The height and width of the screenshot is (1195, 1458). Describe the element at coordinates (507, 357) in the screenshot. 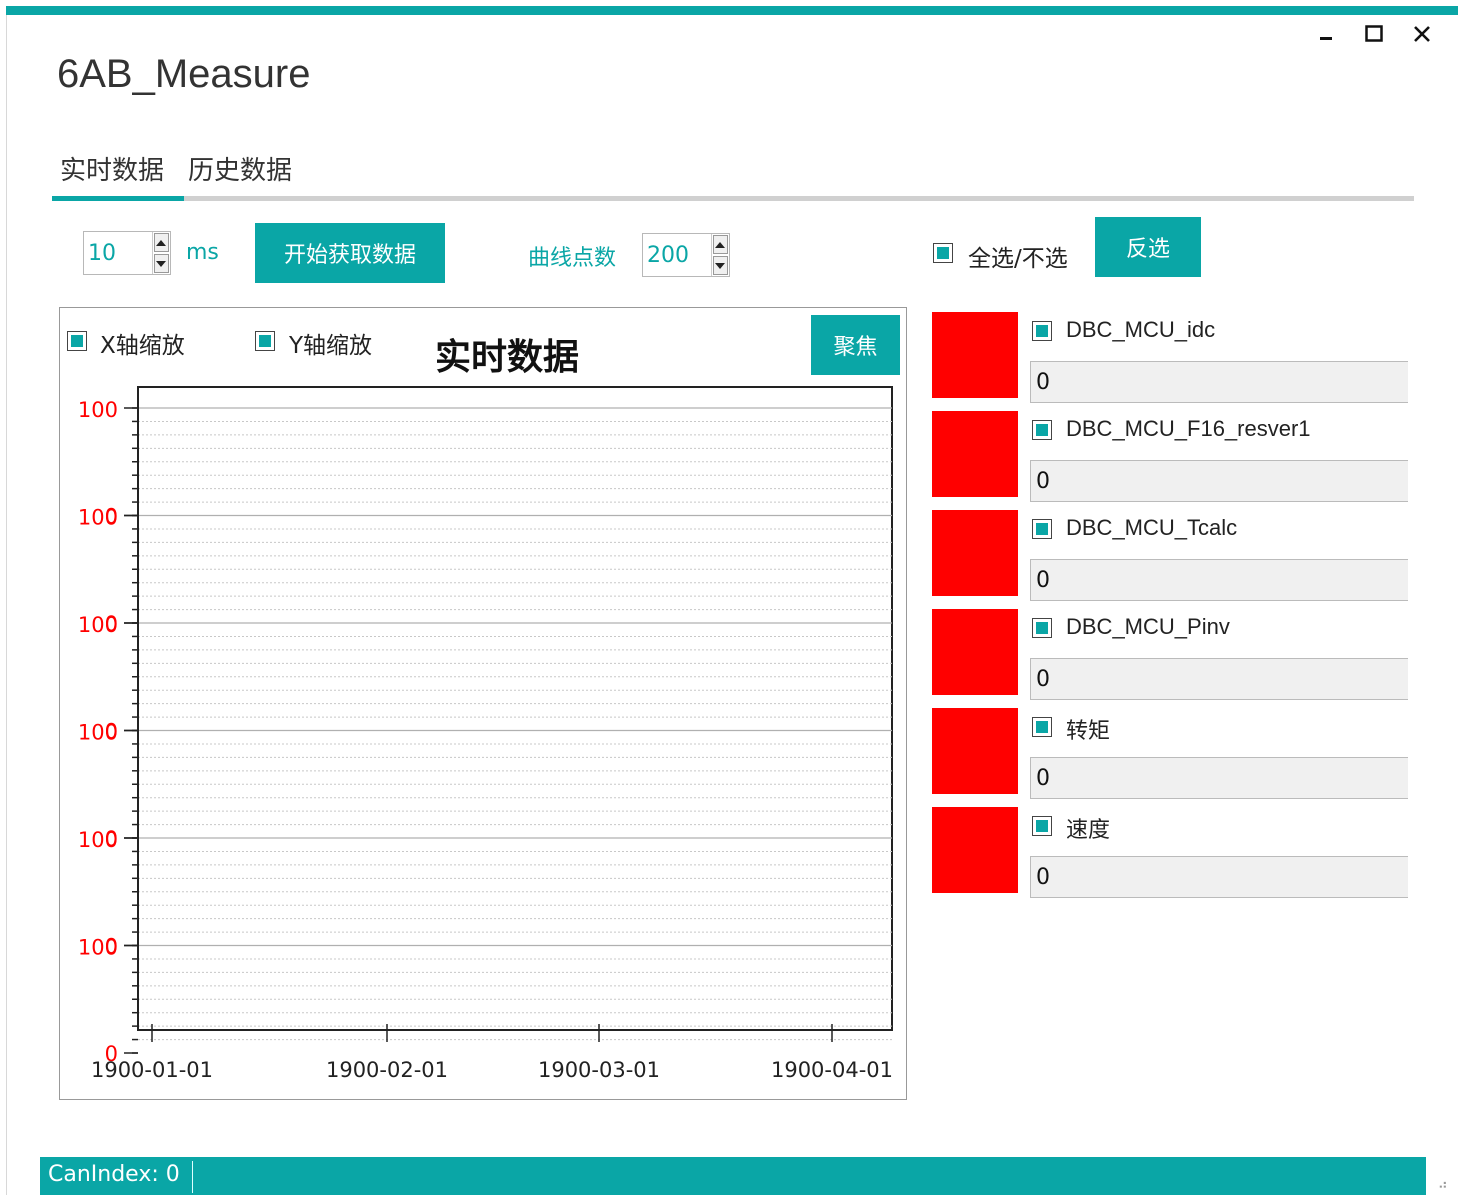

I see `chart-title: 实时数据` at that location.